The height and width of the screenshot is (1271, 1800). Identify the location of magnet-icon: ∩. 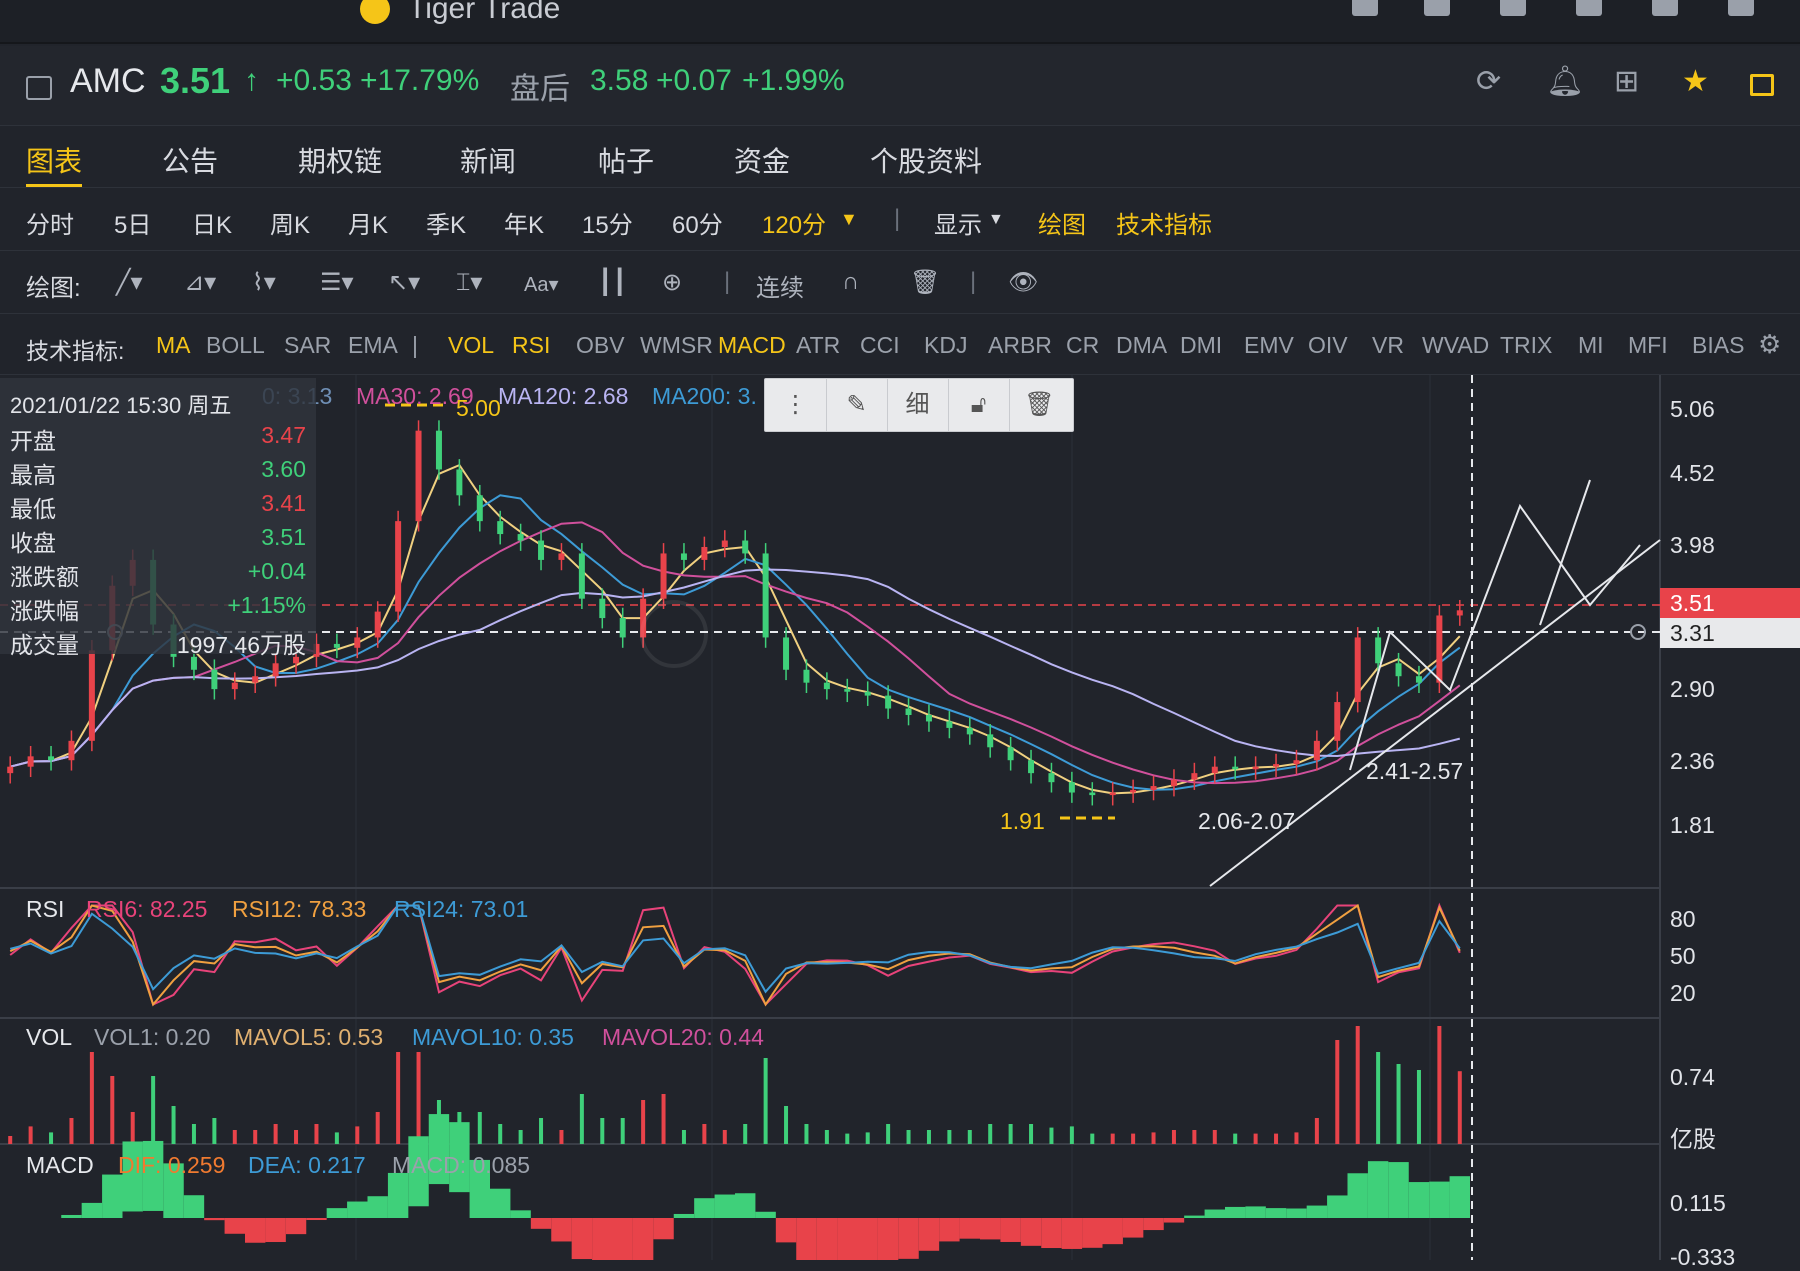
(850, 282).